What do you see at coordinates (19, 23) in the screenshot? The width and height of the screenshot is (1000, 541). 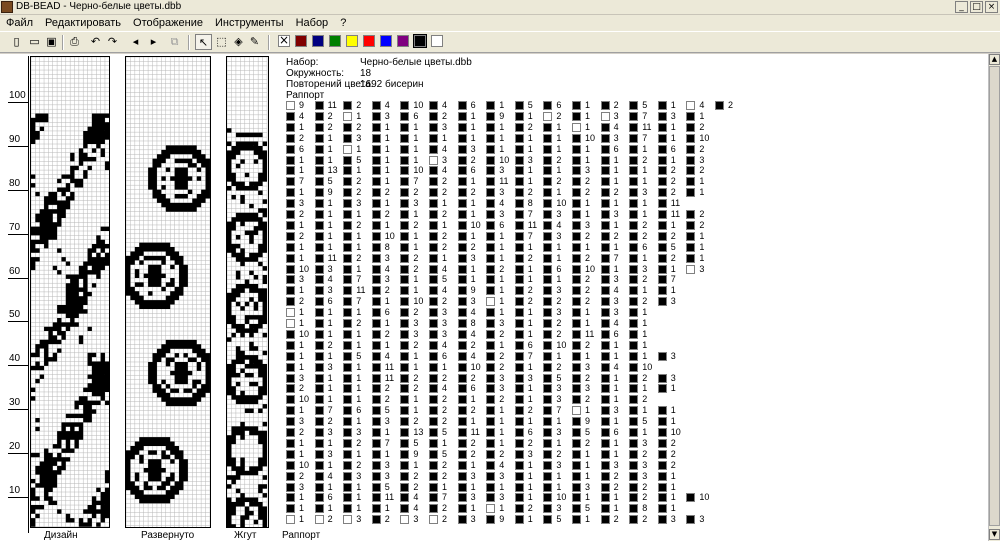 I see `menu-file: Файл` at bounding box center [19, 23].